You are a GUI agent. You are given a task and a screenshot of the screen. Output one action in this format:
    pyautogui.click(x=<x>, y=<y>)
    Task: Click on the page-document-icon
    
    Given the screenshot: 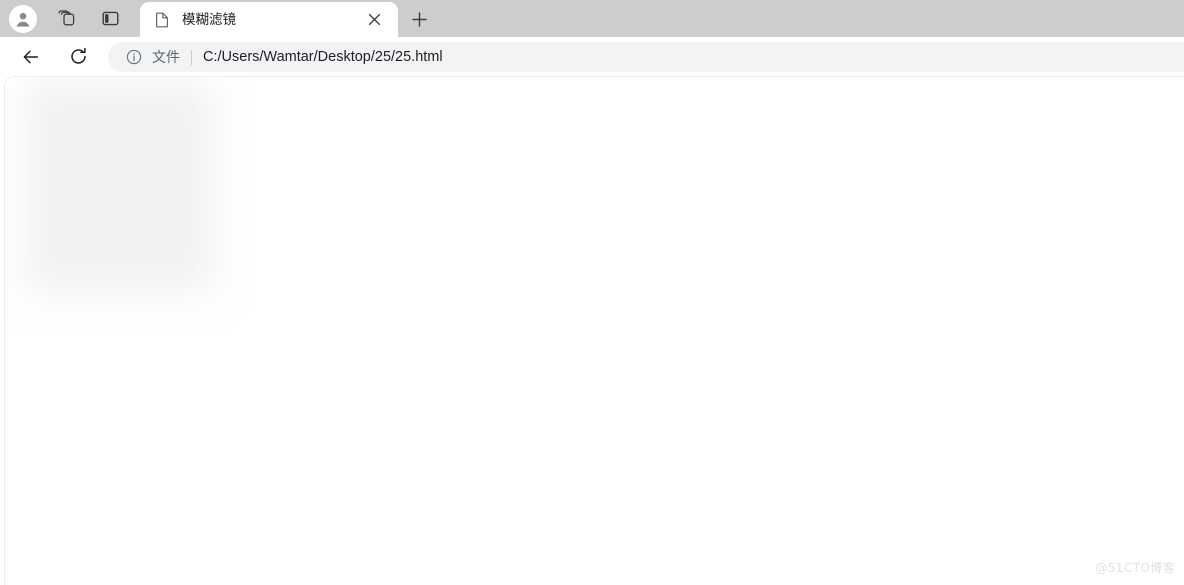 What is the action you would take?
    pyautogui.click(x=162, y=20)
    